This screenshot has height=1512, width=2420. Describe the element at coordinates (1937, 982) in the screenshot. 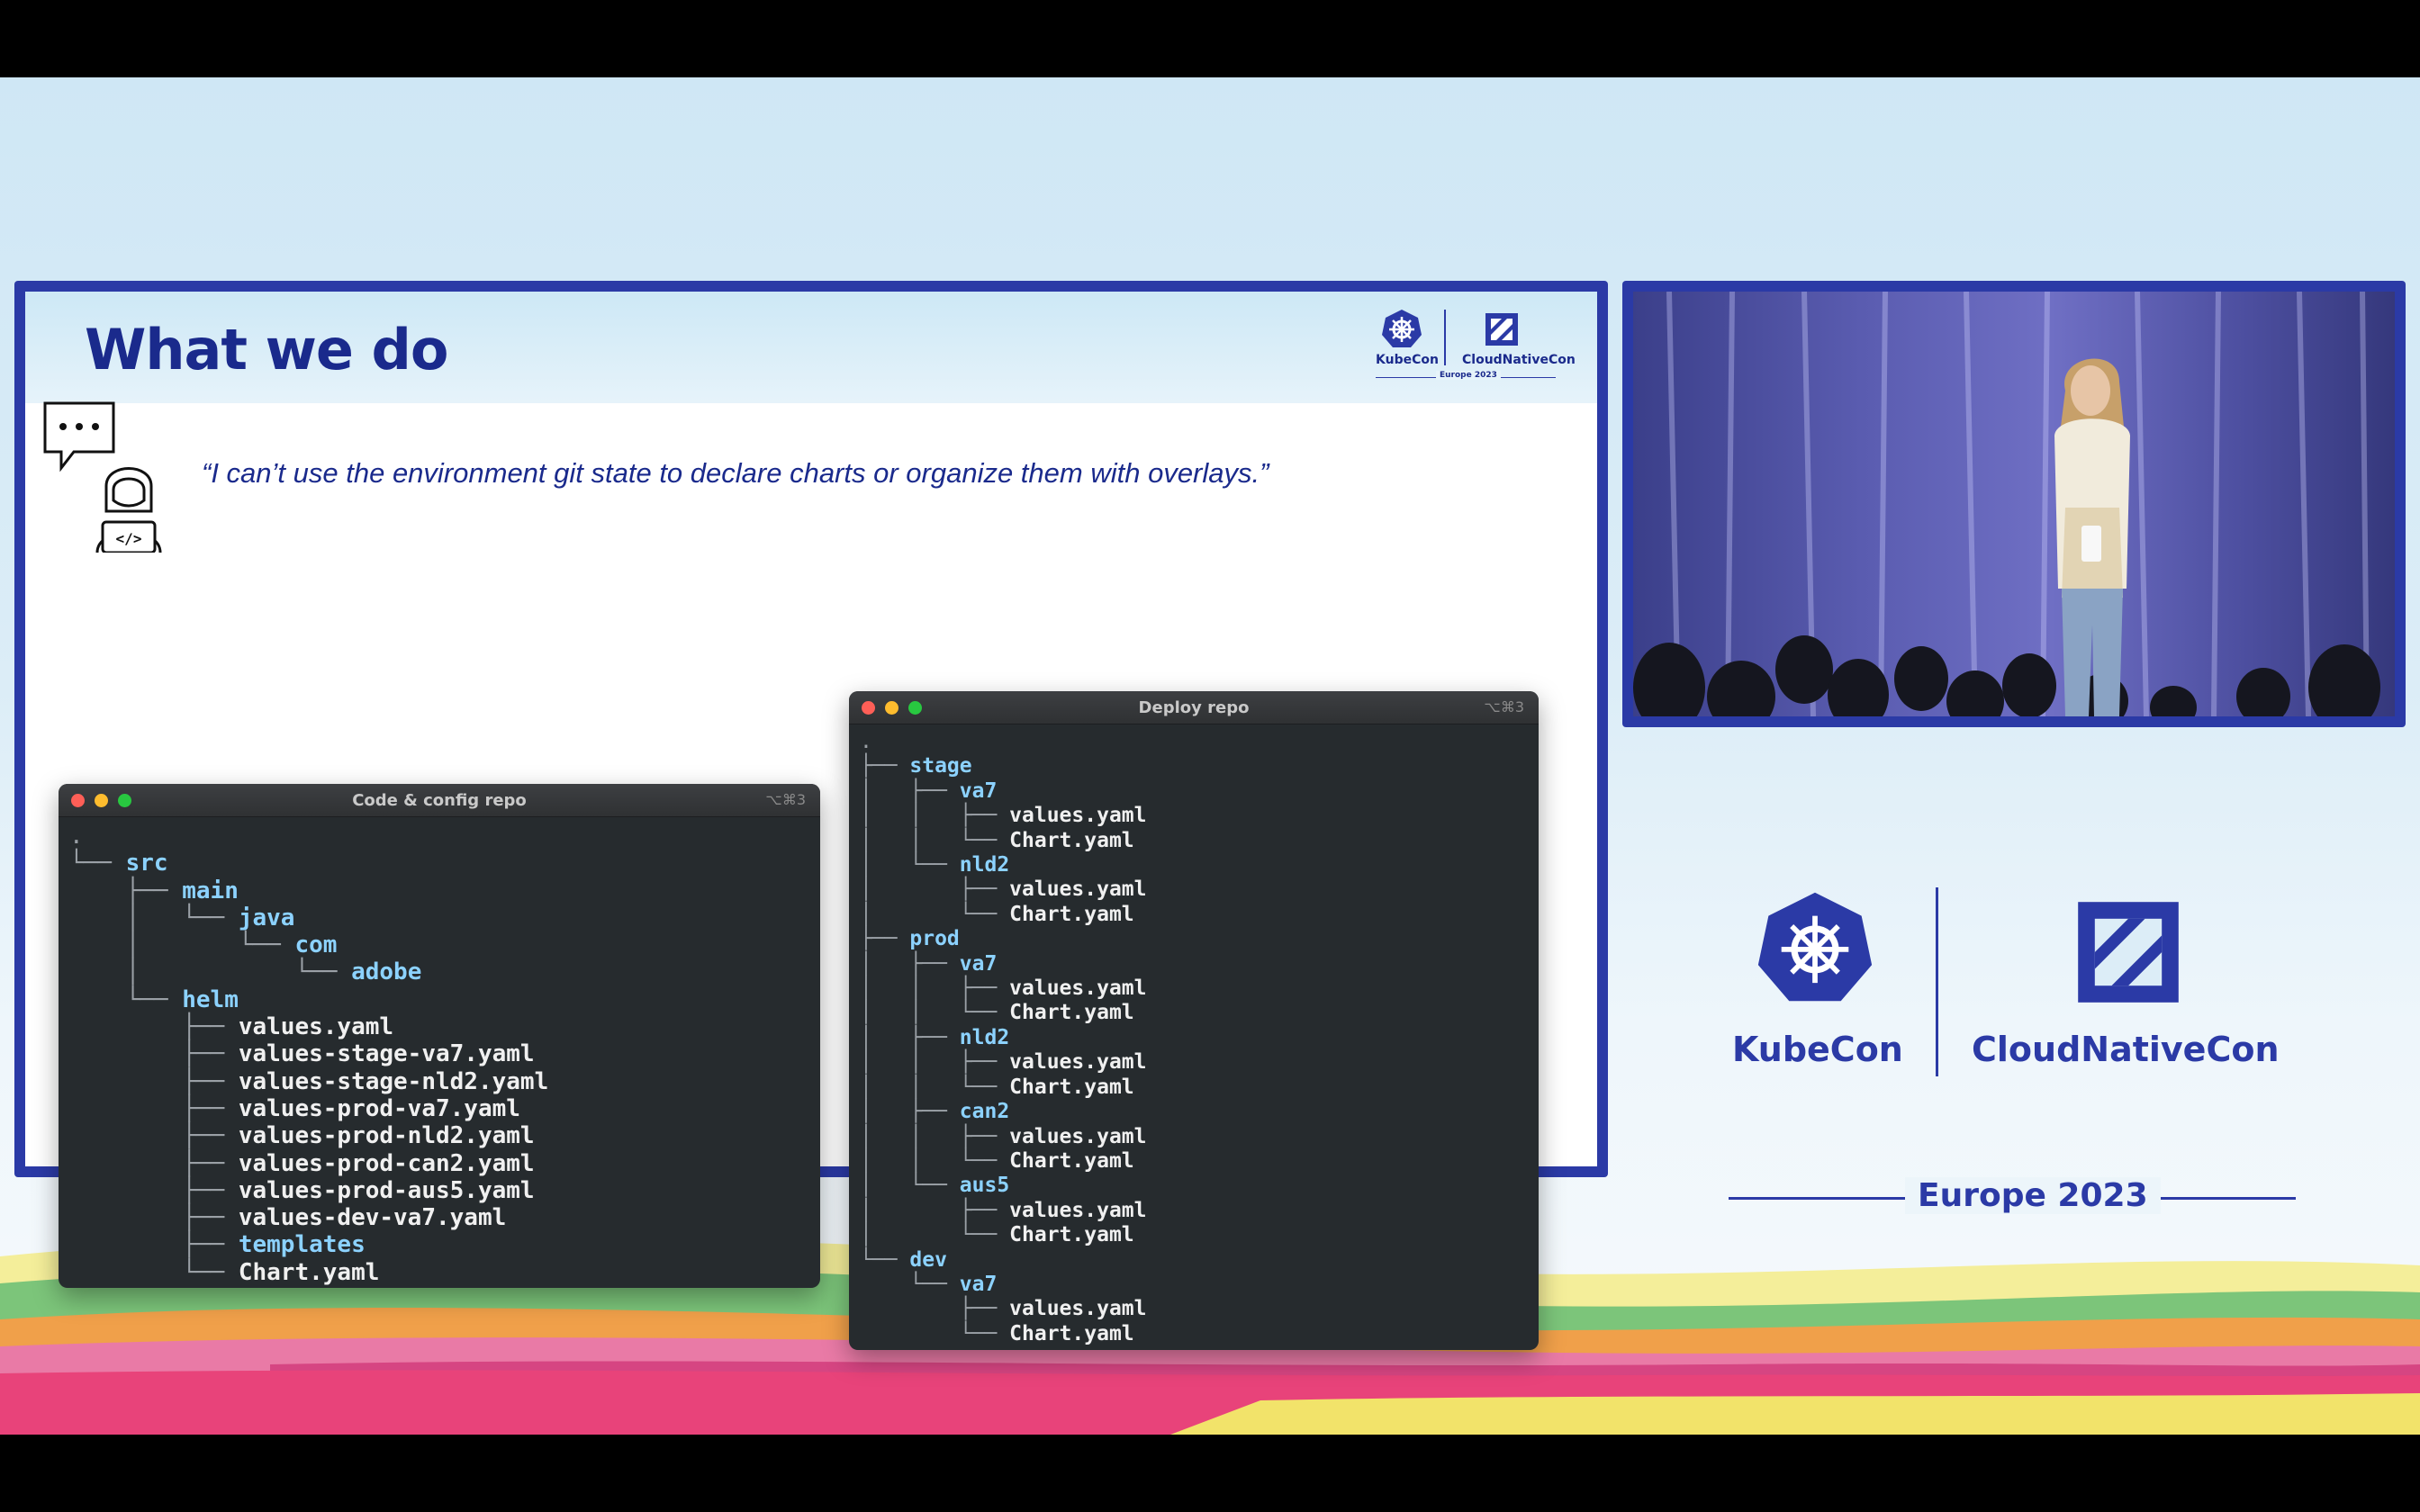

I see `event-logo-divider` at that location.